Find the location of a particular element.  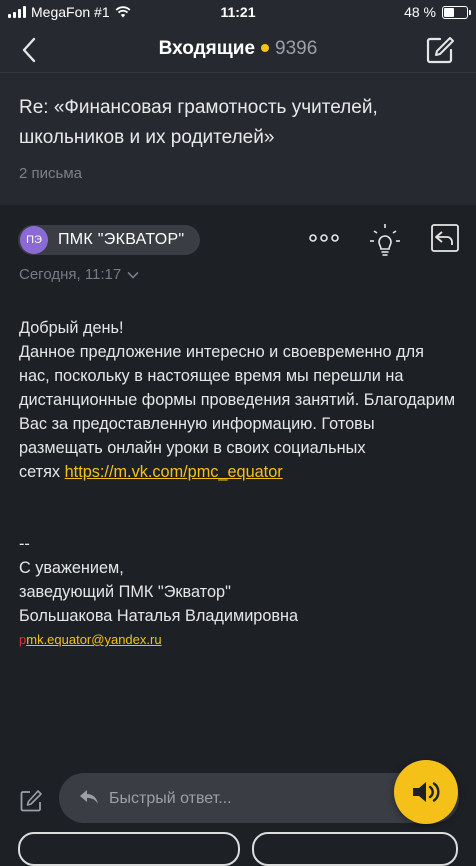

compose-icon is located at coordinates (440, 50).